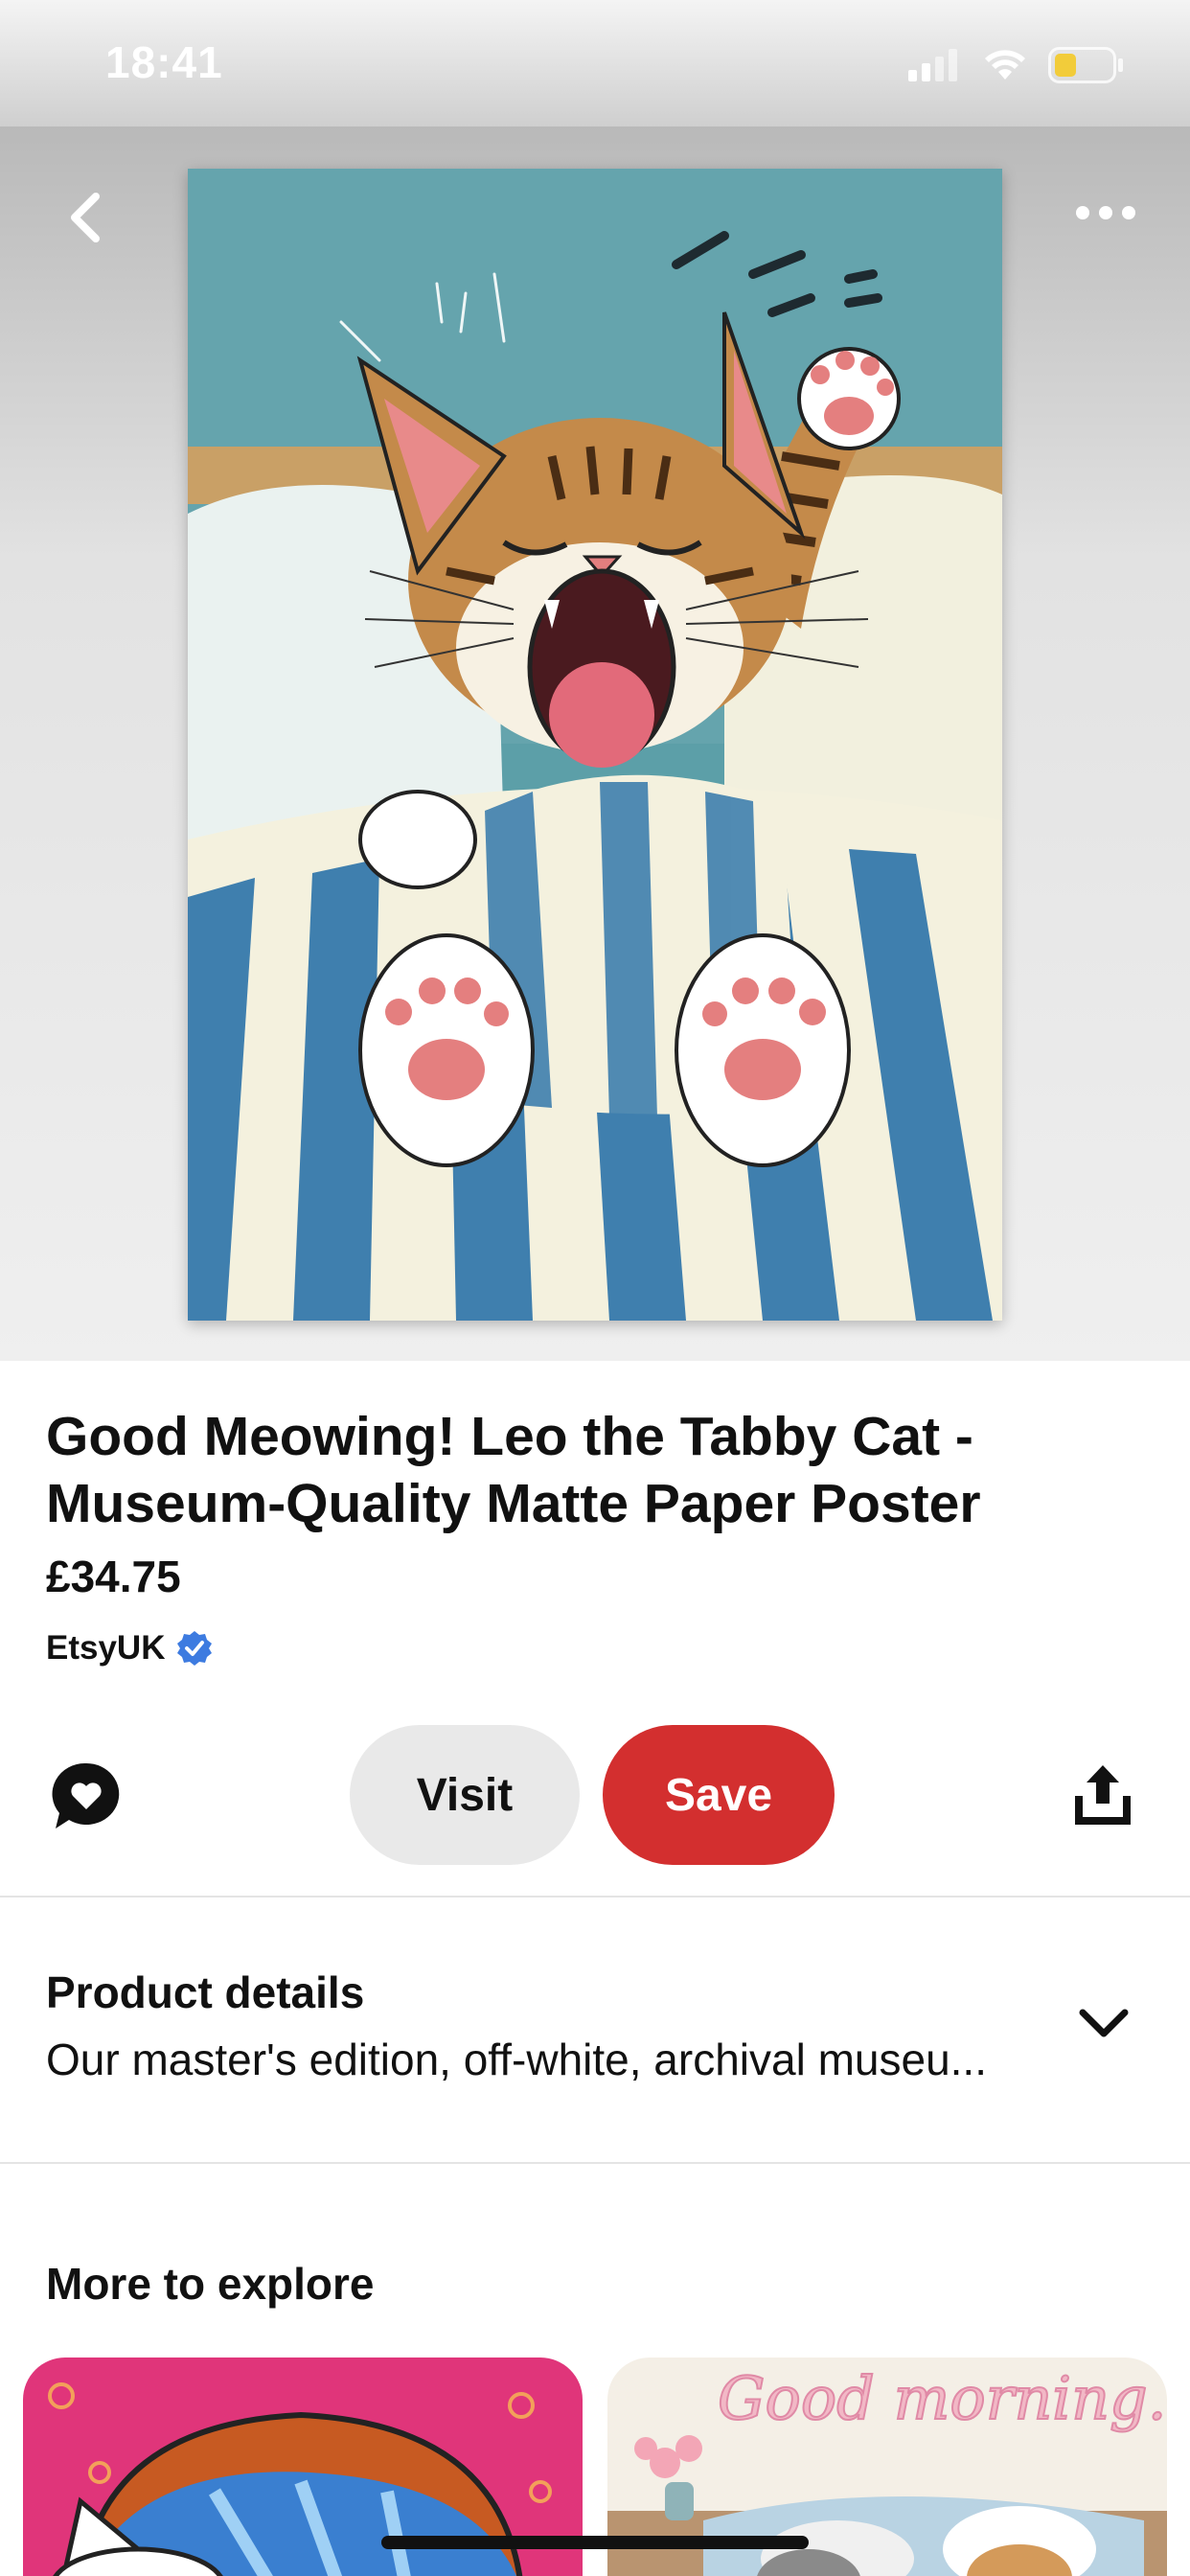 The height and width of the screenshot is (2576, 1190). What do you see at coordinates (595, 63) in the screenshot?
I see `status-bar: 18:41` at bounding box center [595, 63].